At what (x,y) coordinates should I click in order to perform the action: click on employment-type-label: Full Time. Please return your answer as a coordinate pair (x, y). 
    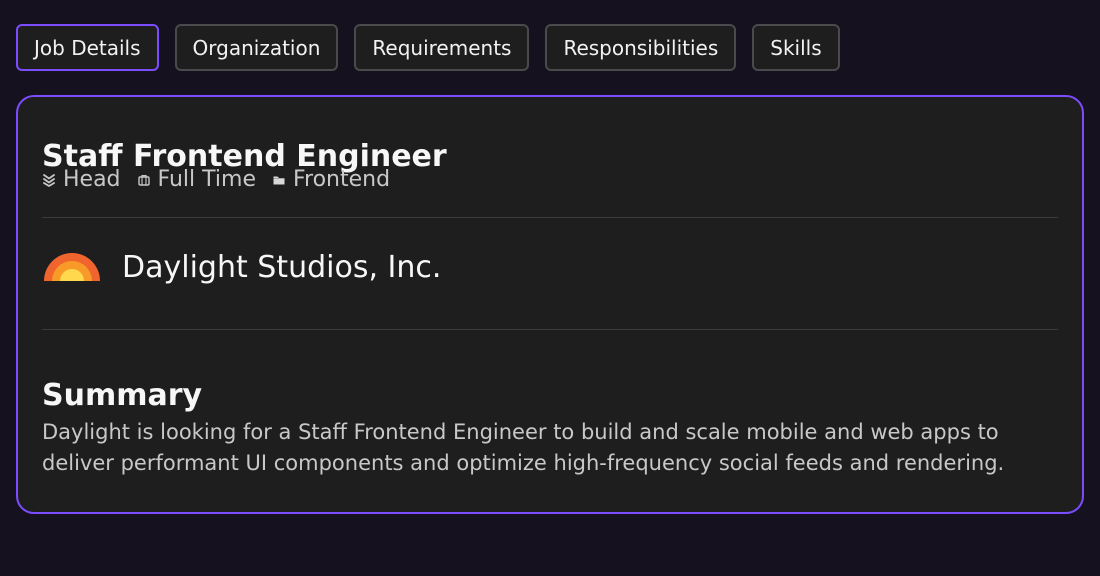
    Looking at the image, I should click on (206, 179).